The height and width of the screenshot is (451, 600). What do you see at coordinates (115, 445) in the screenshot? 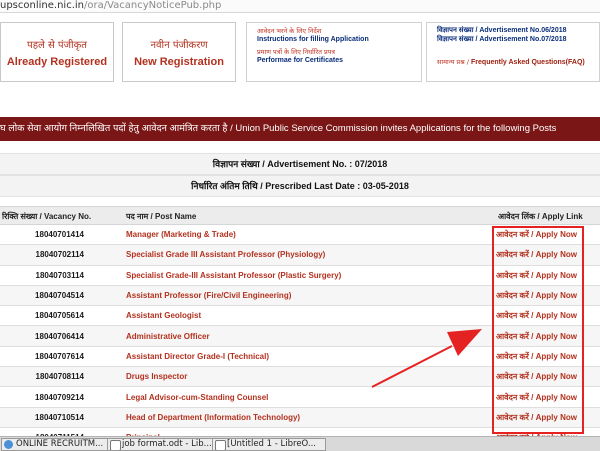
I see `writer-doc-icon` at bounding box center [115, 445].